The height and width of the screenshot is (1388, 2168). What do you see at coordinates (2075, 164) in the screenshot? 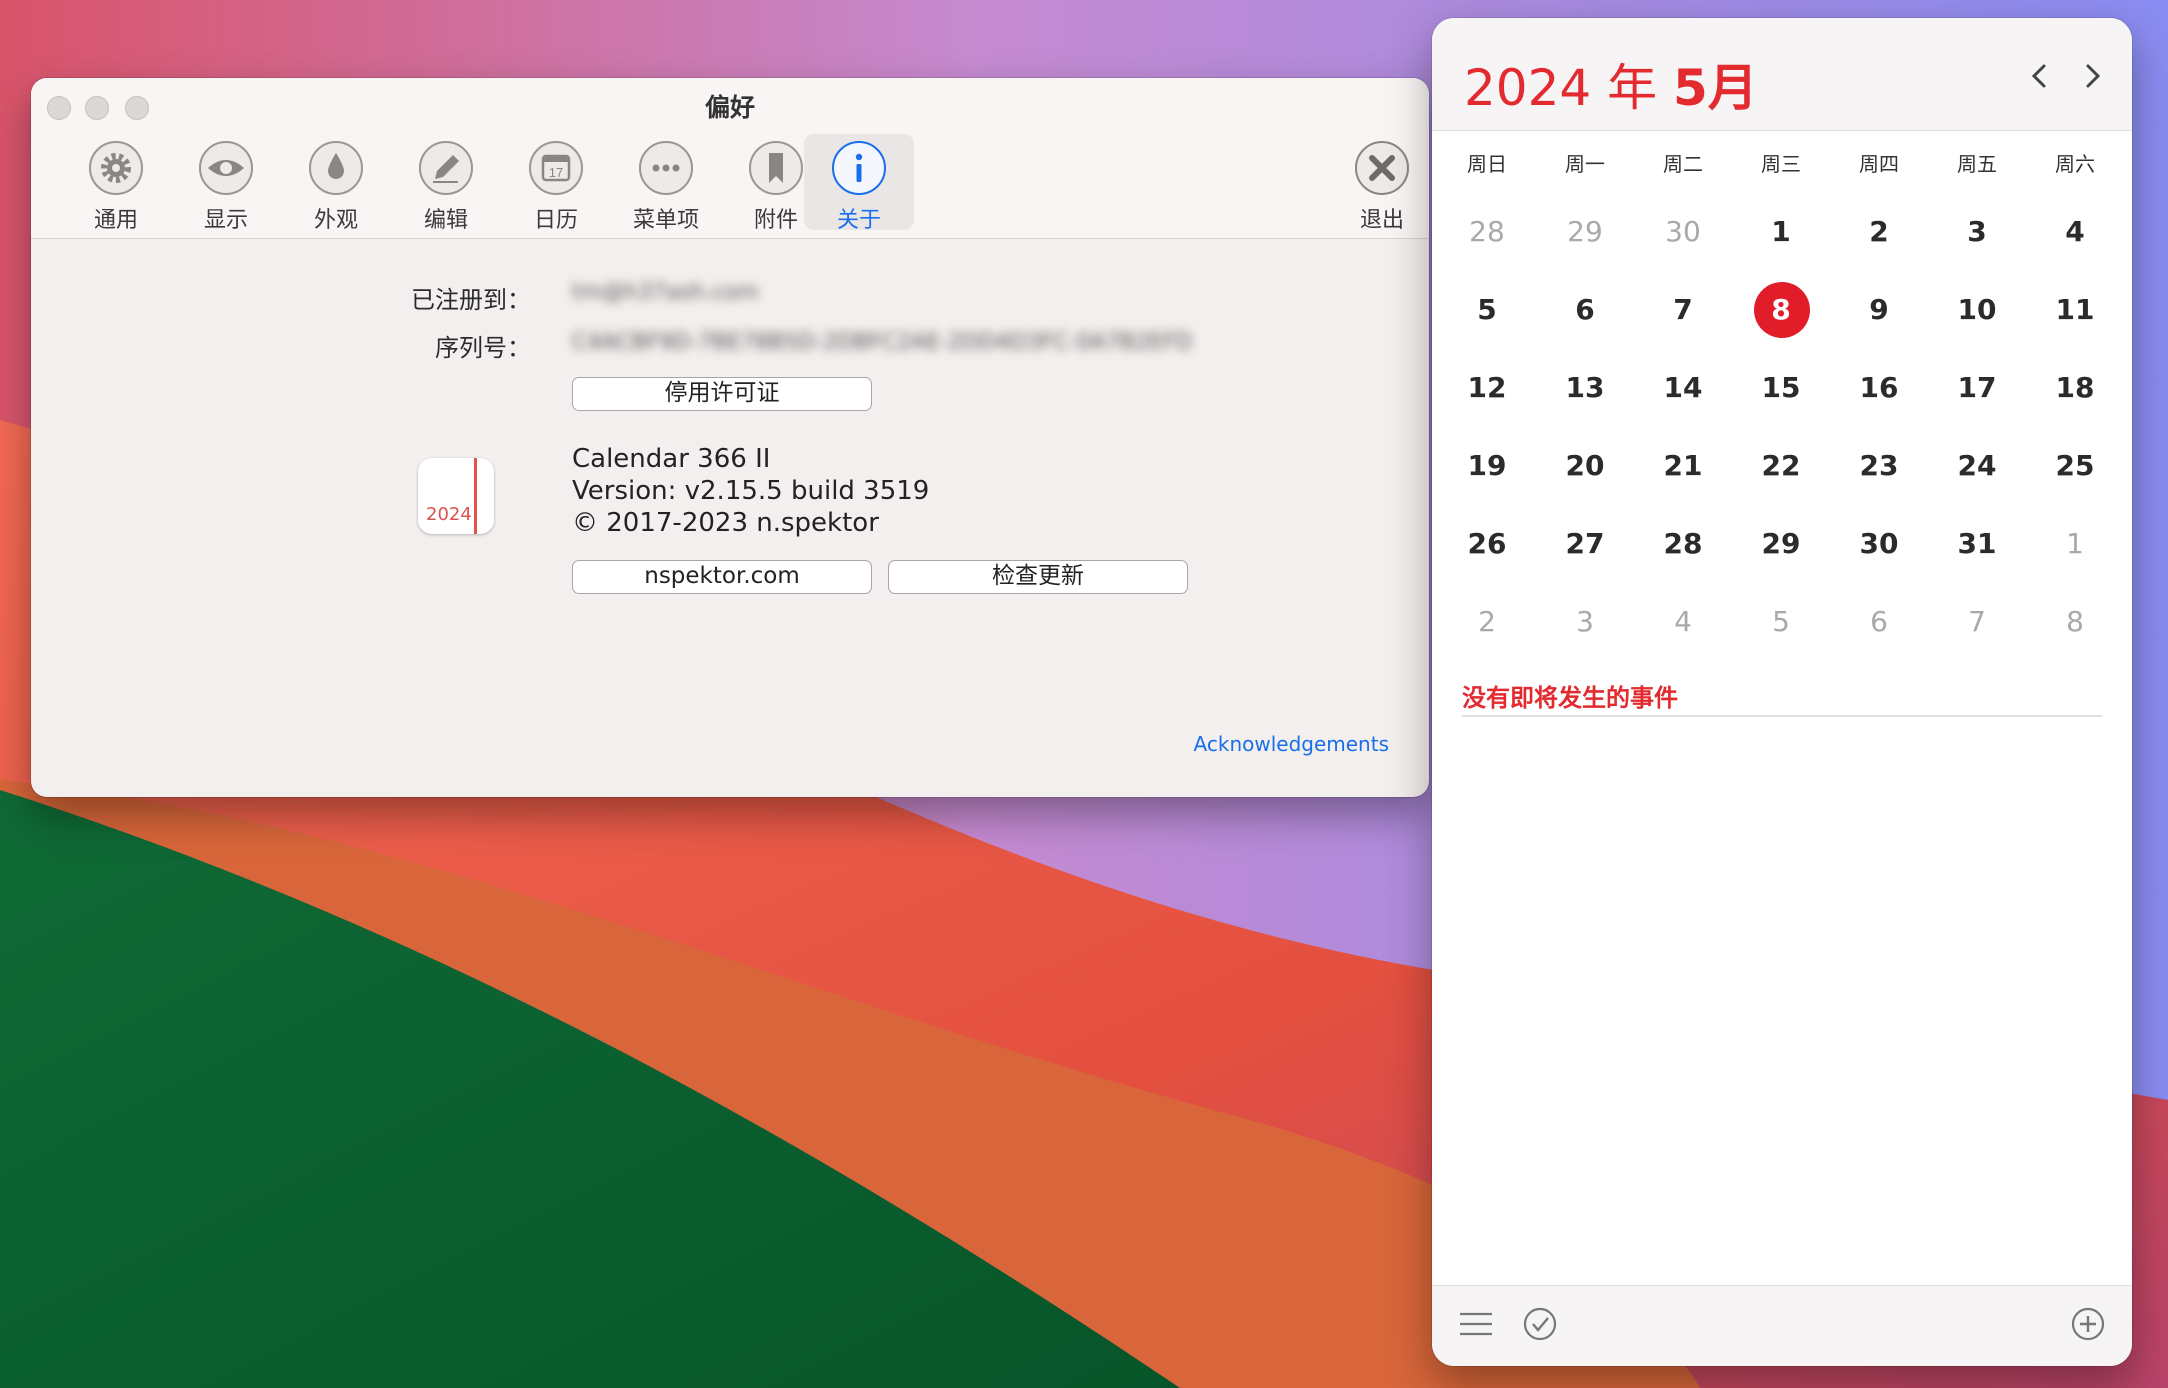
I see `weekday-label: 周六` at bounding box center [2075, 164].